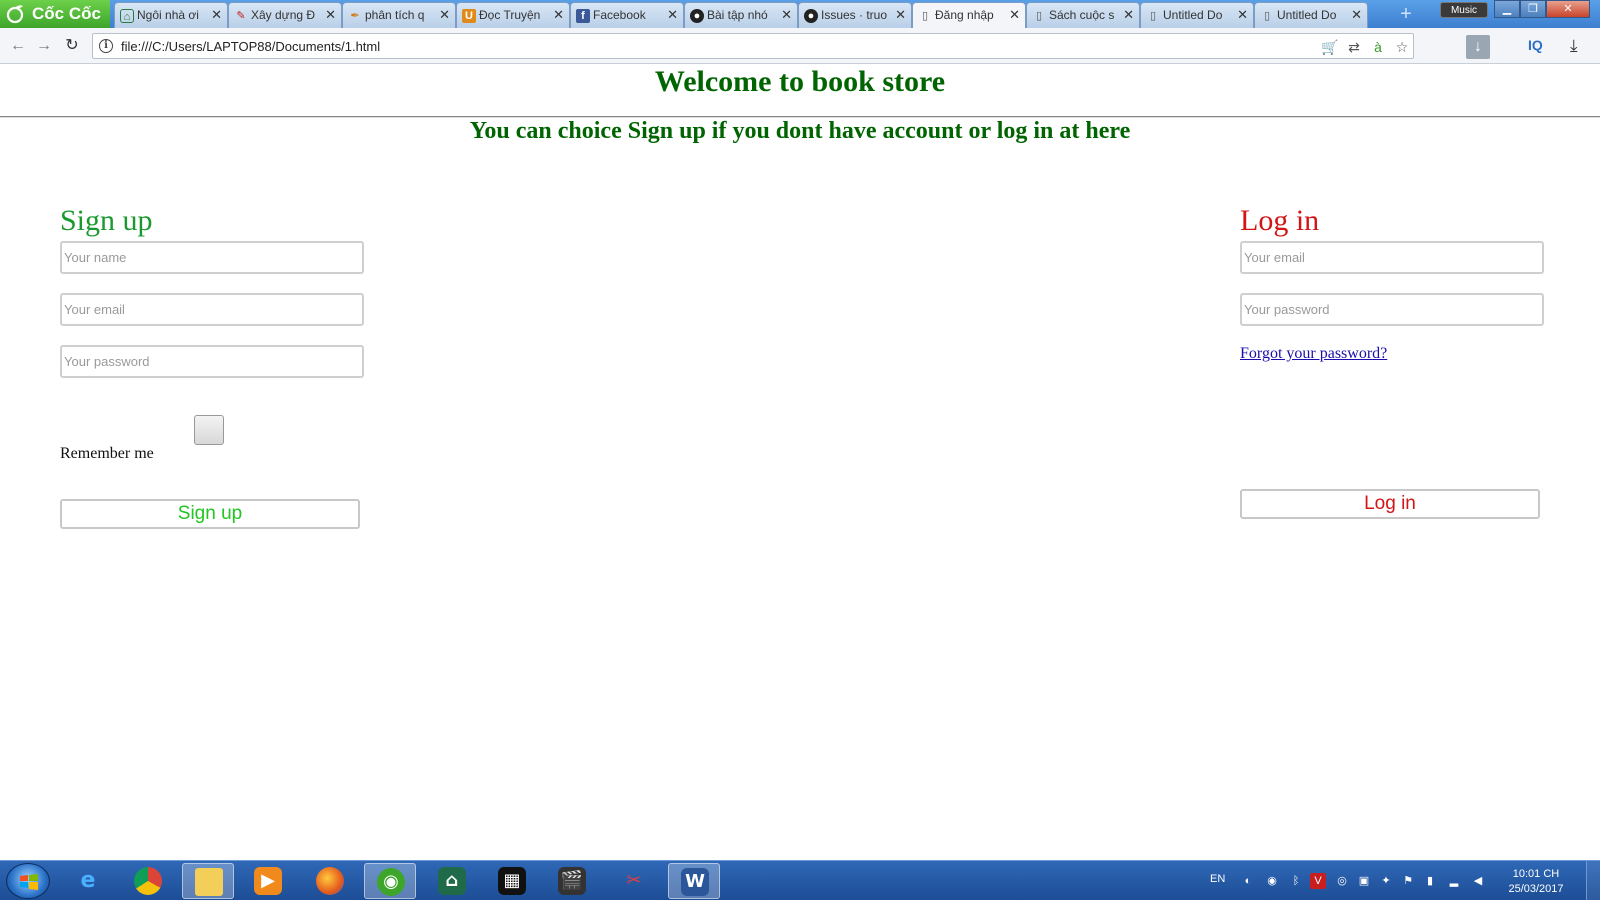 The image size is (1600, 900). What do you see at coordinates (212, 361) in the screenshot?
I see `signup-password-input` at bounding box center [212, 361].